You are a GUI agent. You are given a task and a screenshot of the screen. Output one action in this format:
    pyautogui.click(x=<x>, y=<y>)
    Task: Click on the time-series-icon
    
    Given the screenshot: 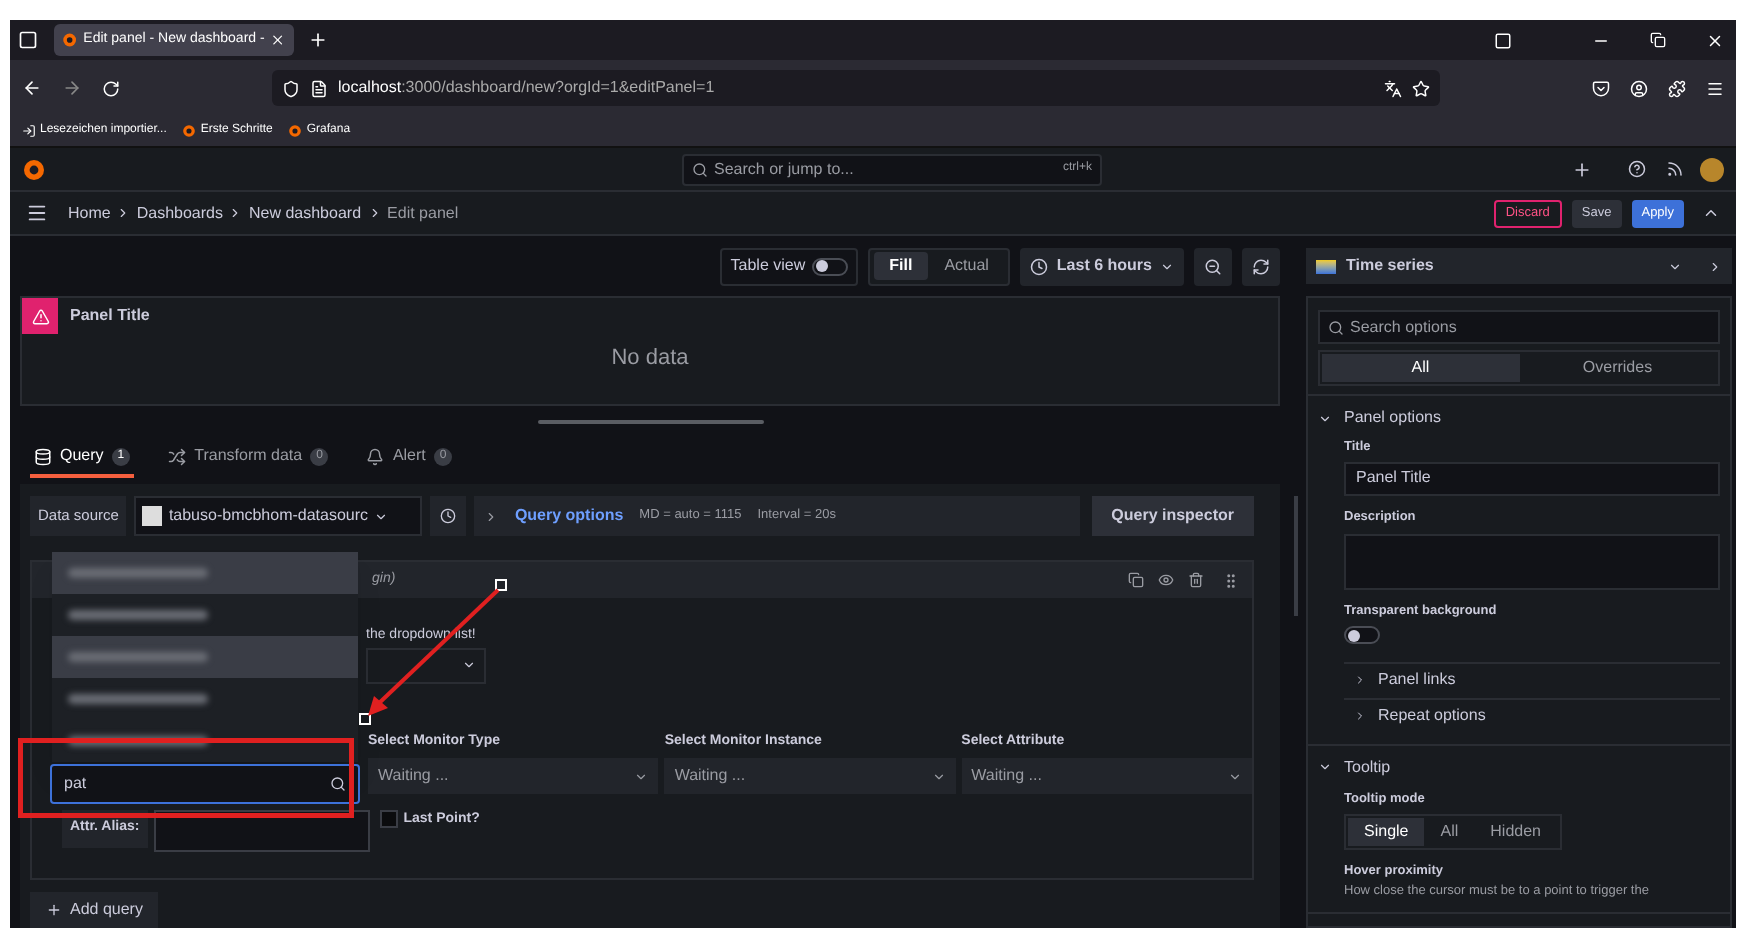 What is the action you would take?
    pyautogui.click(x=1326, y=266)
    